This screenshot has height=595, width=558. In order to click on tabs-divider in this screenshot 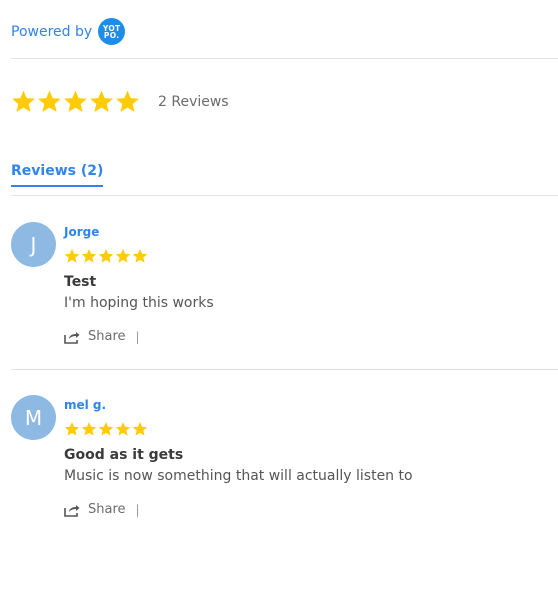, I will do `click(284, 195)`.